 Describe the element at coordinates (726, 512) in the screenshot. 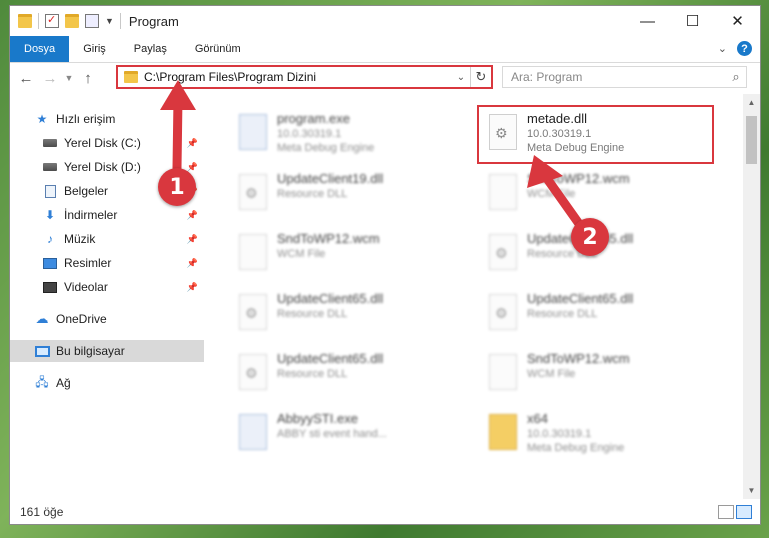

I see `details-view-icon` at that location.